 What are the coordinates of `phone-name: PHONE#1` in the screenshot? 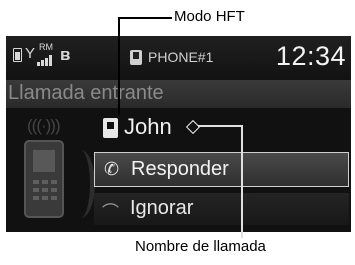 It's located at (181, 57).